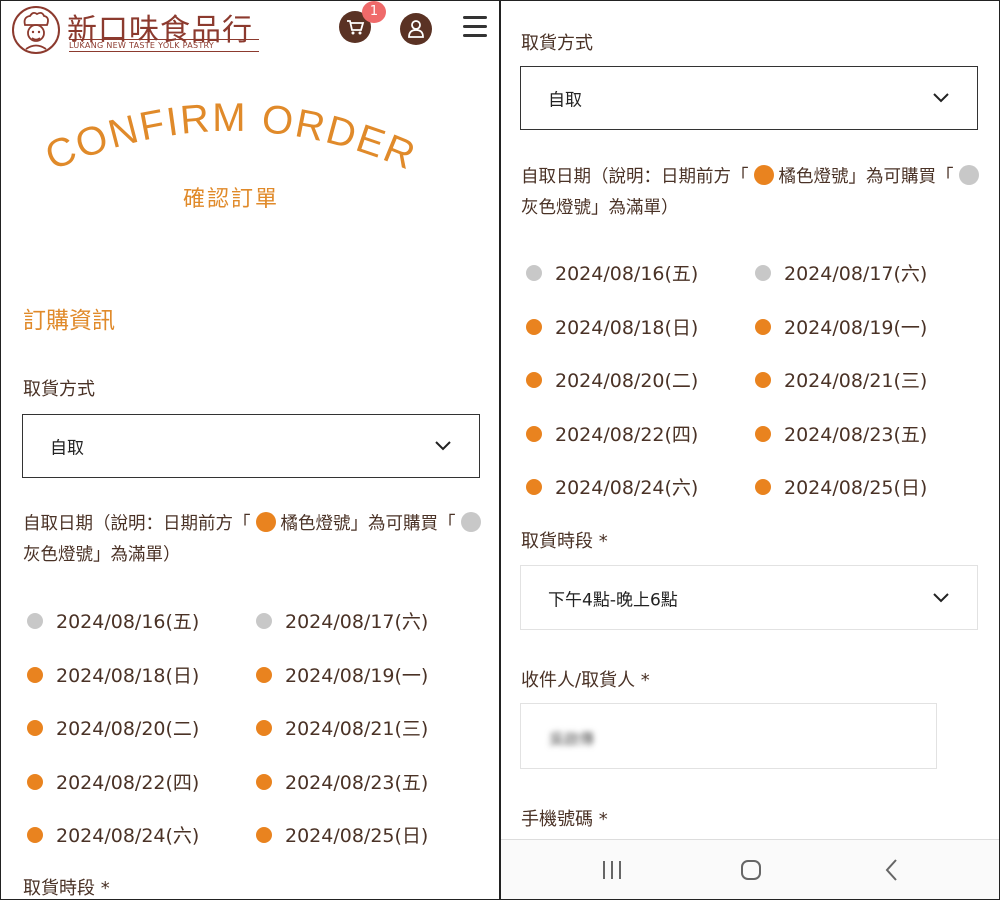 This screenshot has width=1000, height=900. What do you see at coordinates (749, 597) in the screenshot?
I see `time-slot-select: 下午4點-晚上6點` at bounding box center [749, 597].